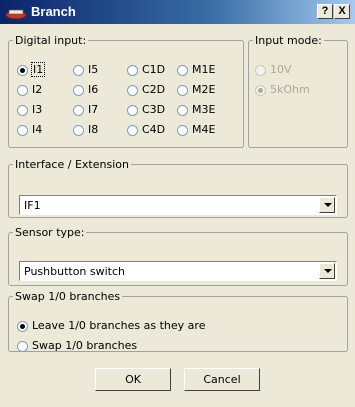 The width and height of the screenshot is (355, 407). What do you see at coordinates (204, 129) in the screenshot?
I see `radio-label: M4E` at bounding box center [204, 129].